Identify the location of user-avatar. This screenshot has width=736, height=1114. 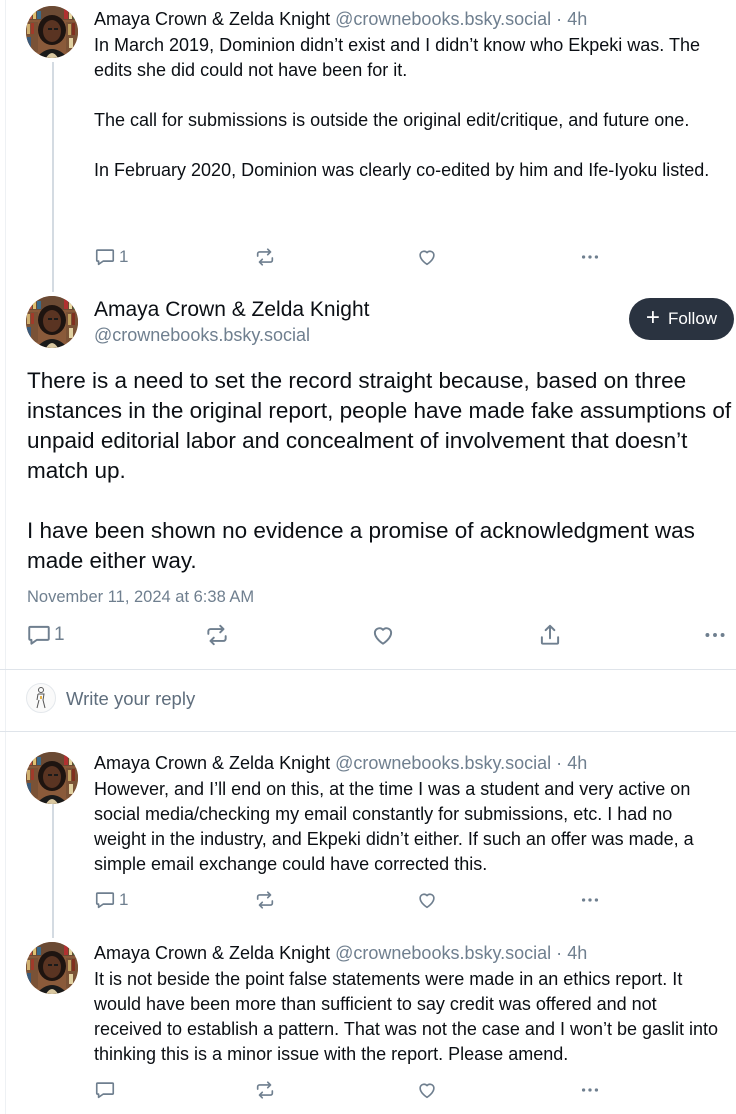
(41, 698).